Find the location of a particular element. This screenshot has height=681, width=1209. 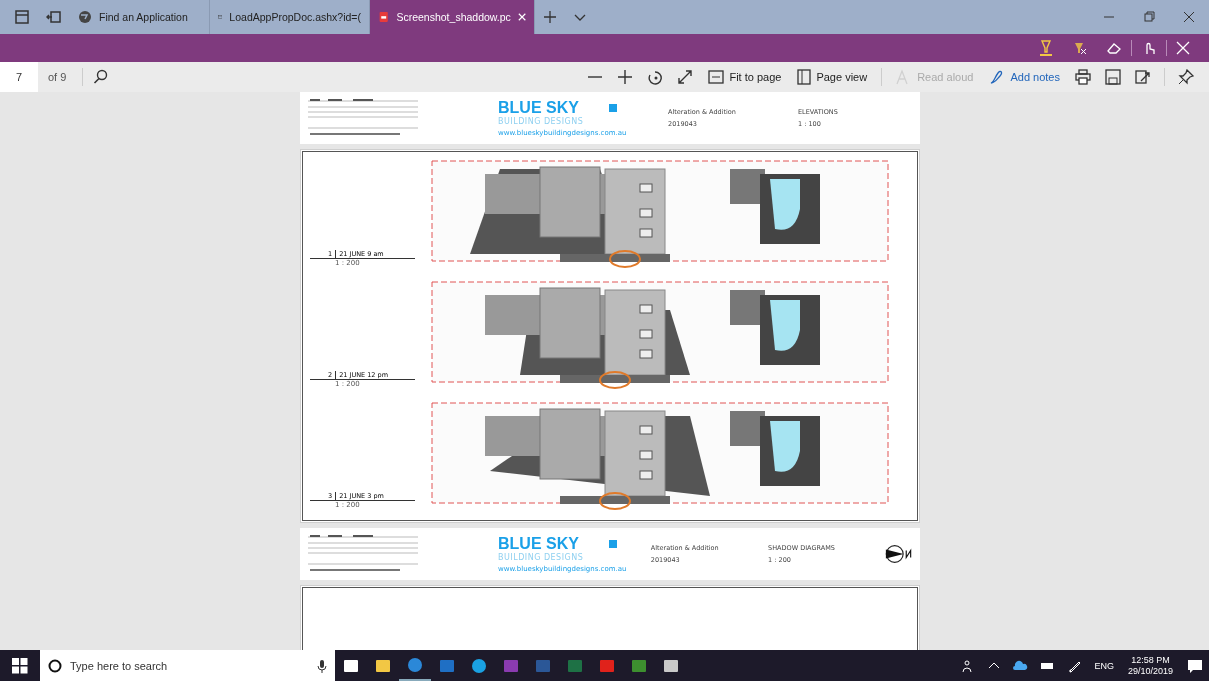

share-icon is located at coordinates (1143, 77).